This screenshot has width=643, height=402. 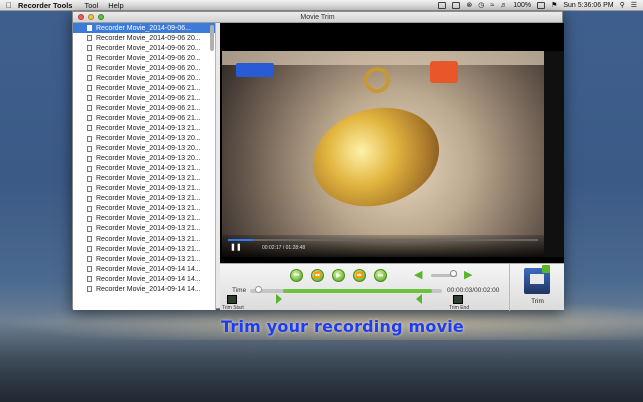 What do you see at coordinates (458, 299) in the screenshot?
I see `trim-end-icon` at bounding box center [458, 299].